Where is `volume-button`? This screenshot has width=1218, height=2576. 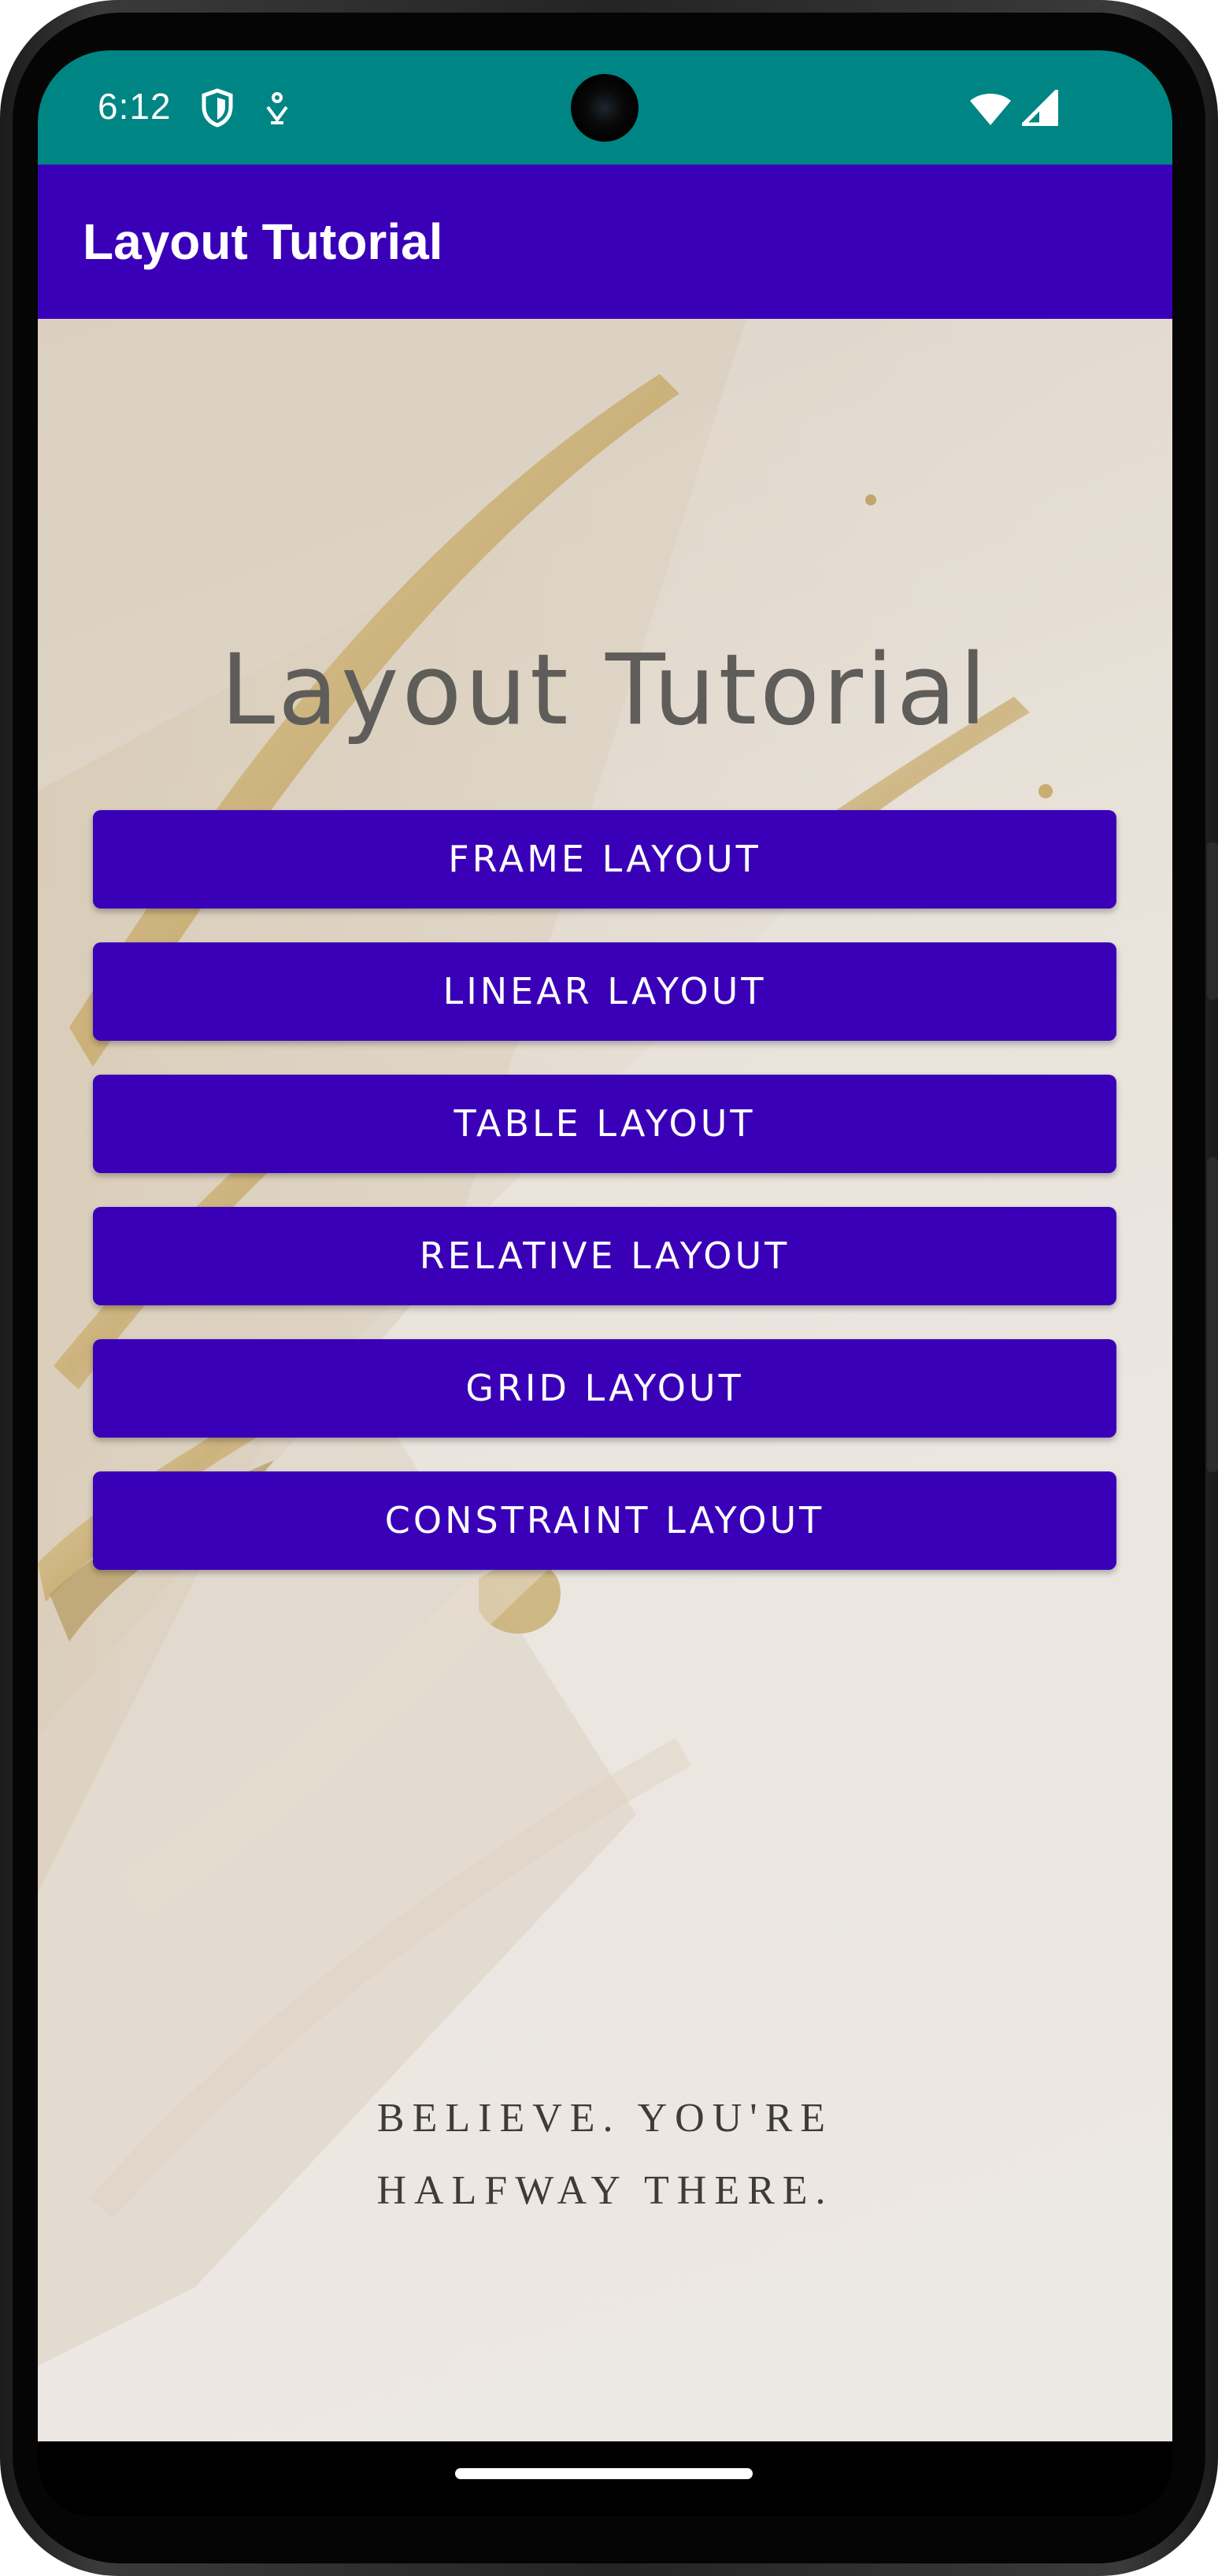 volume-button is located at coordinates (1212, 921).